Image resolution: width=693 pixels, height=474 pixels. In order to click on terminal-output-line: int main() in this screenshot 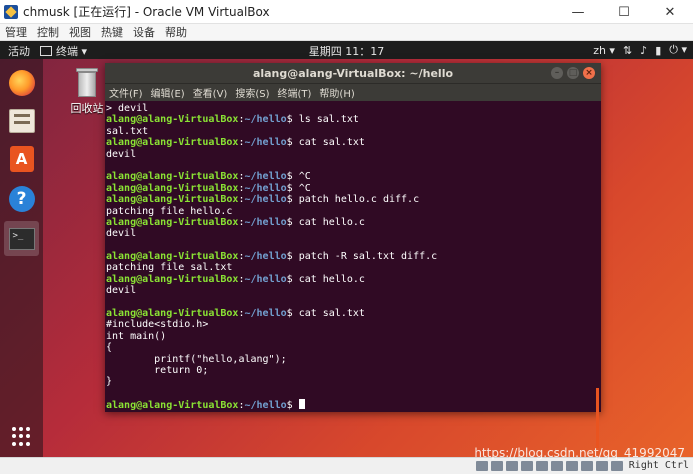, I will do `click(136, 336)`.